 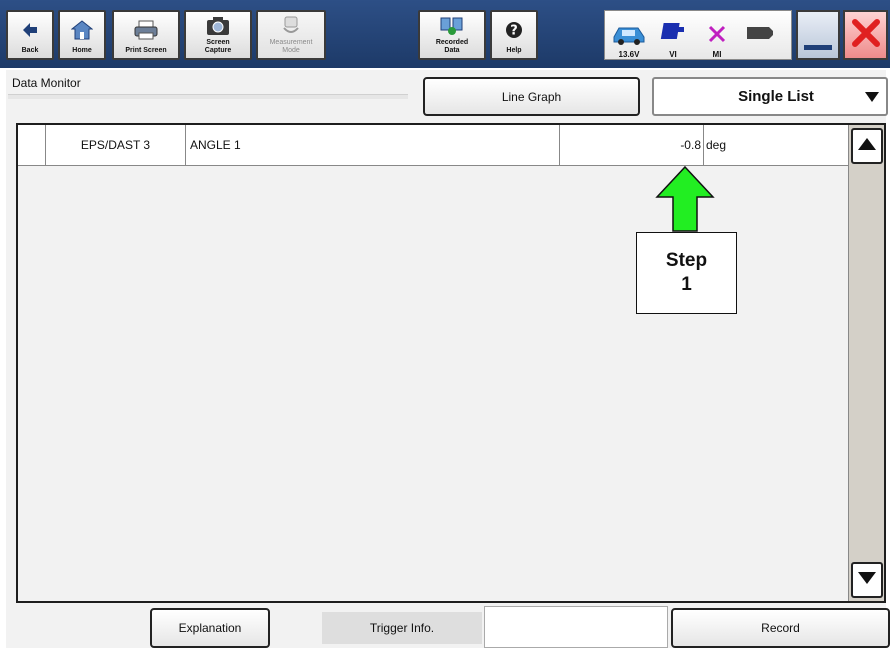 I want to click on page-title: Data Monitor, so click(x=46, y=83).